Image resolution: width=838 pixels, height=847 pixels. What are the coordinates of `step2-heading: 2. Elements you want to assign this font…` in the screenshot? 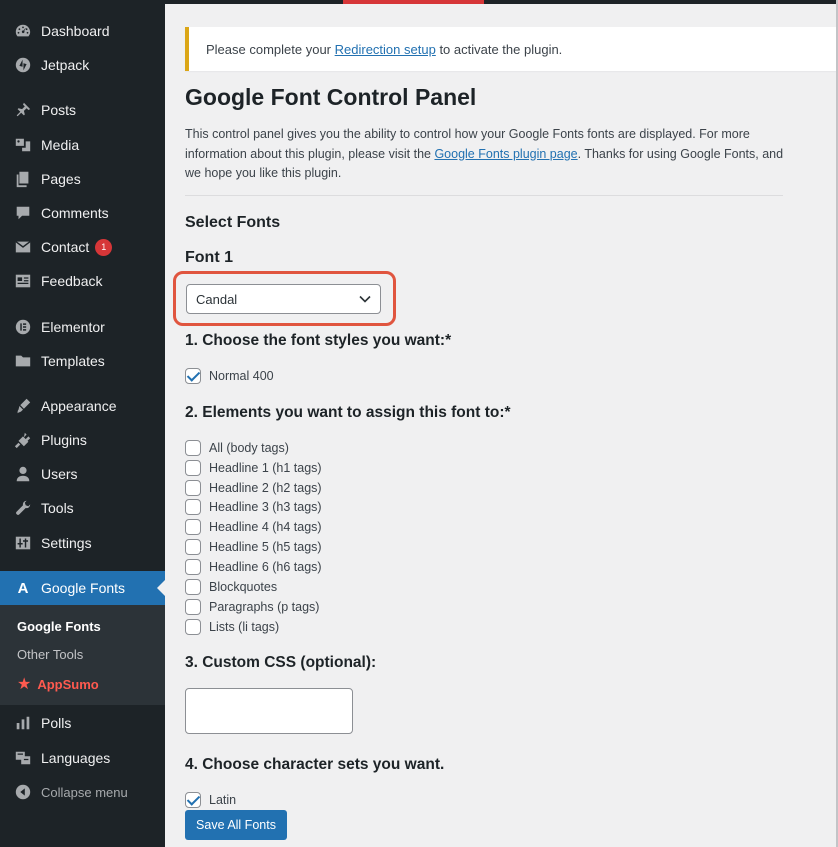 It's located at (348, 412).